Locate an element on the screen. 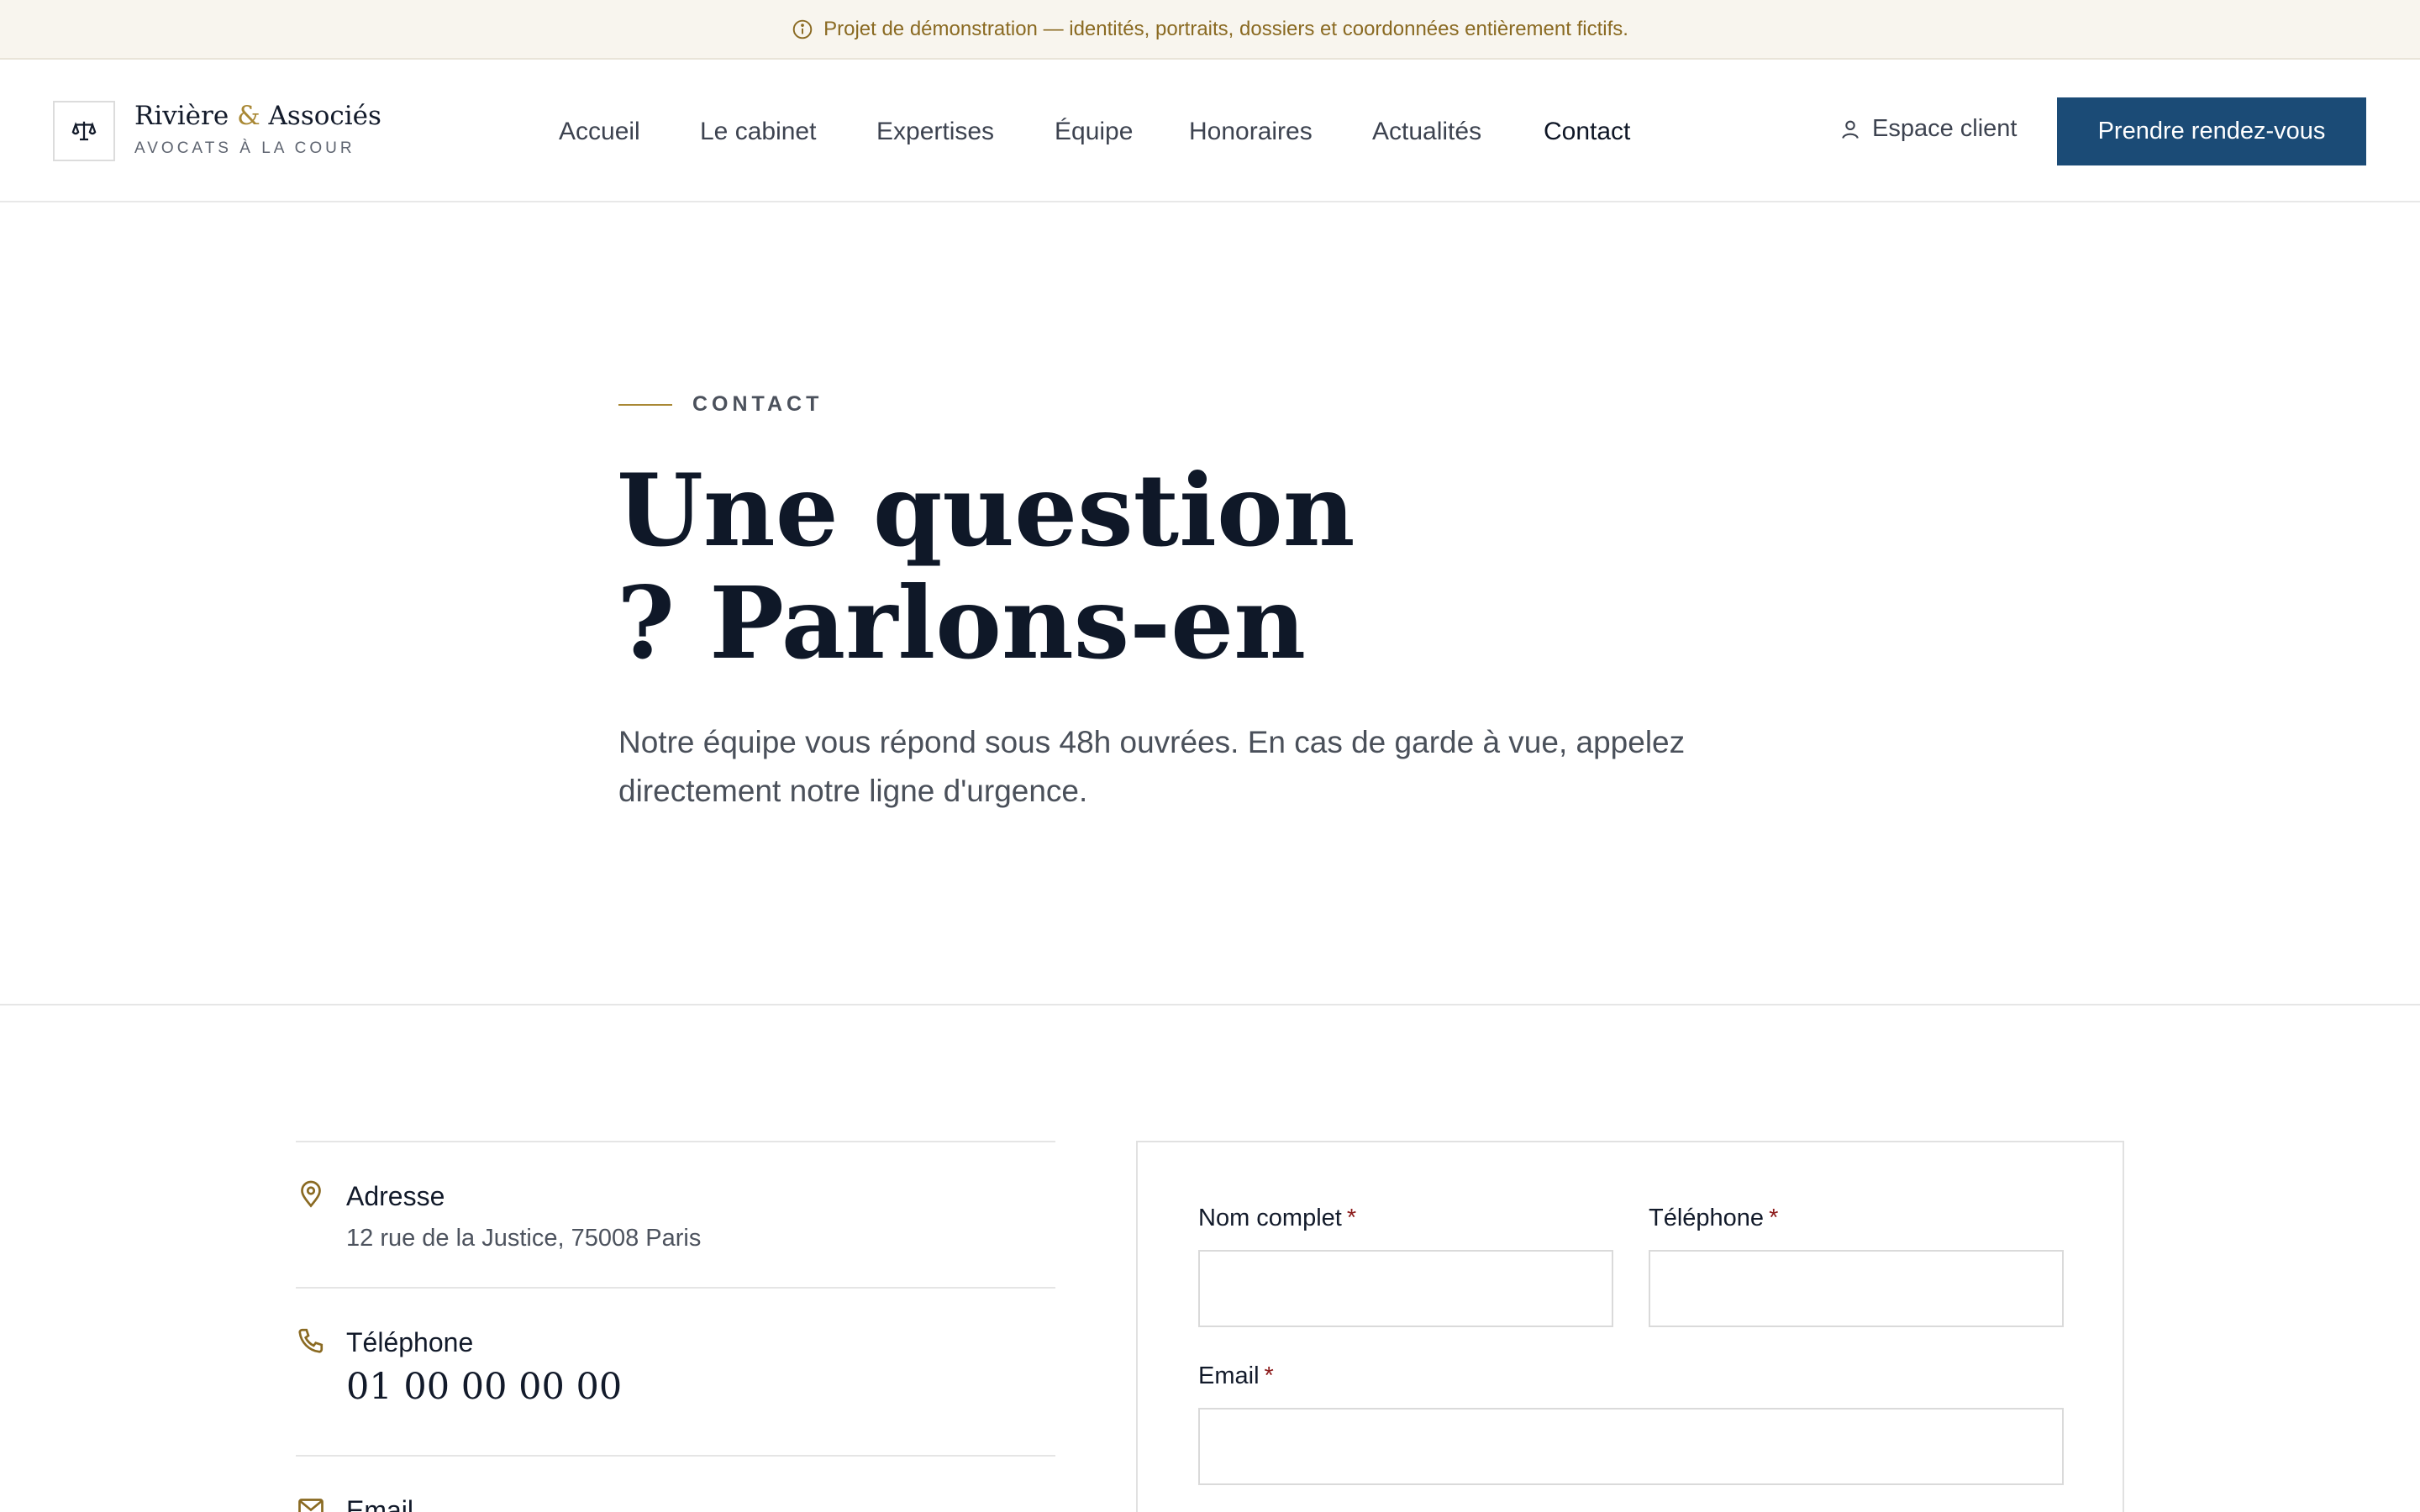  email-block: Email is located at coordinates (675, 1483).